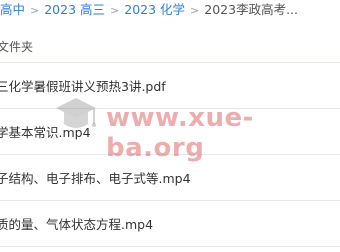  Describe the element at coordinates (154, 9) in the screenshot. I see `breadcrumb-item-2023-chemistry: 2023 化学` at that location.